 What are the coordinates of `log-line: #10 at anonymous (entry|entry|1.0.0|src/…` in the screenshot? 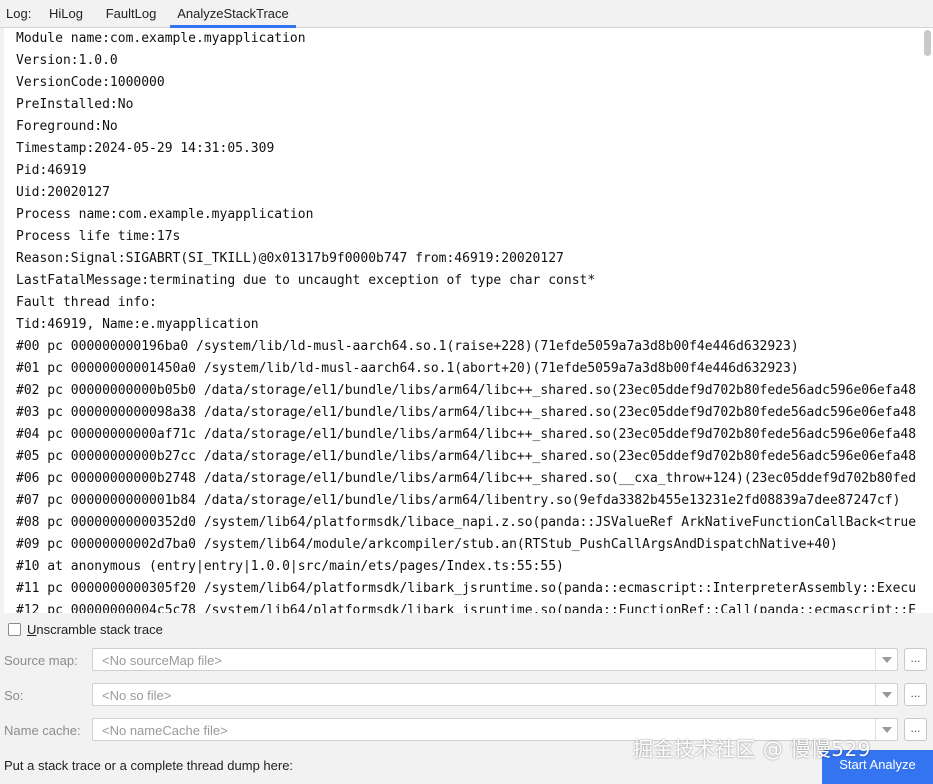 It's located at (290, 566).